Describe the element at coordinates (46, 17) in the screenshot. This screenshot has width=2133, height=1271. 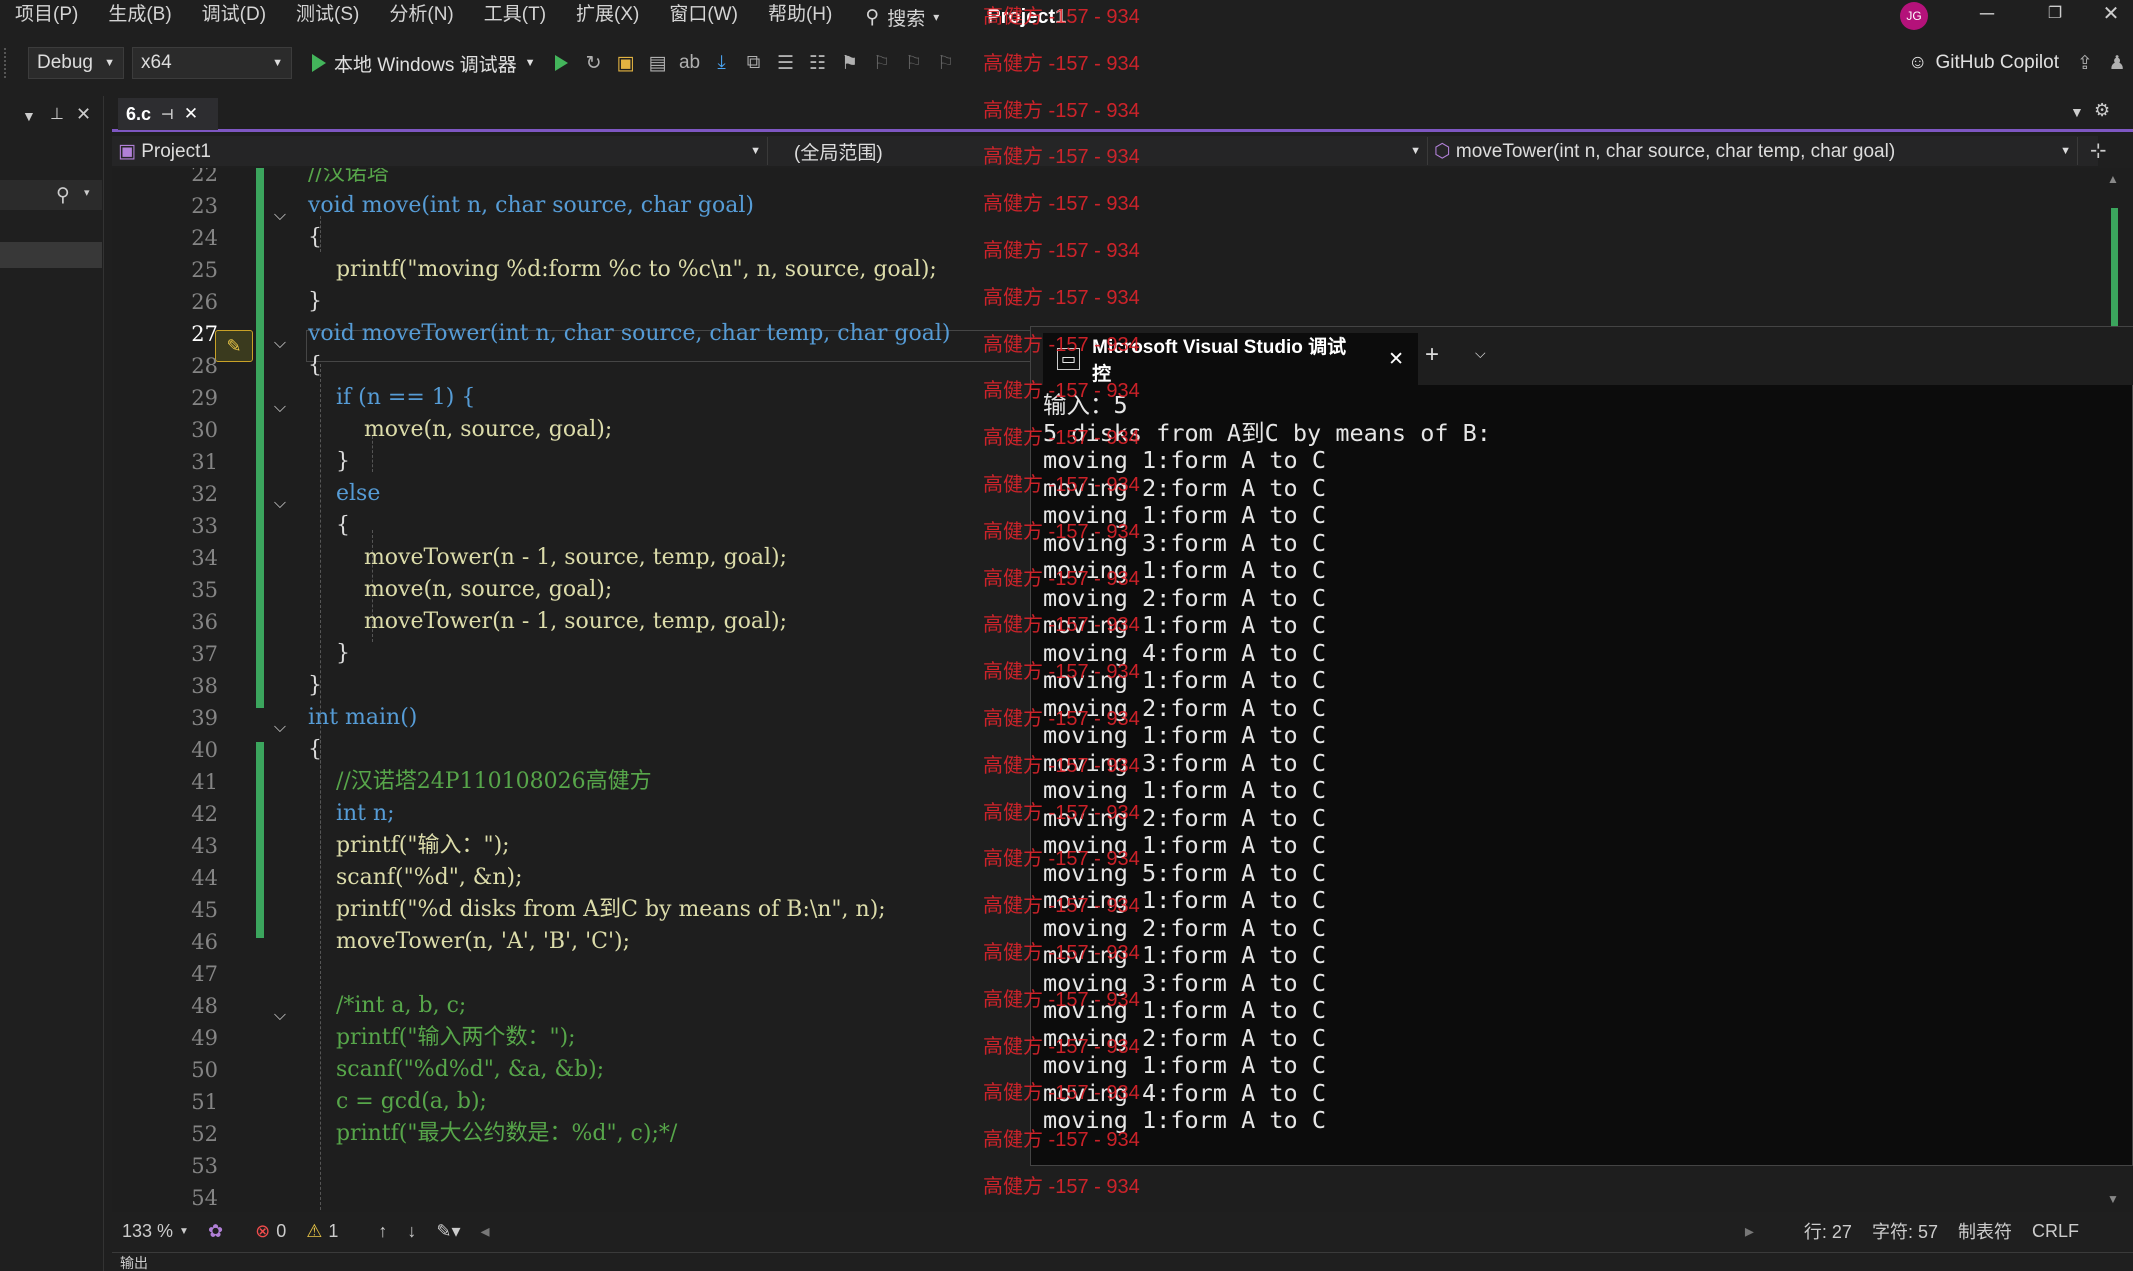
I see `menu-item: 项目(P)` at that location.